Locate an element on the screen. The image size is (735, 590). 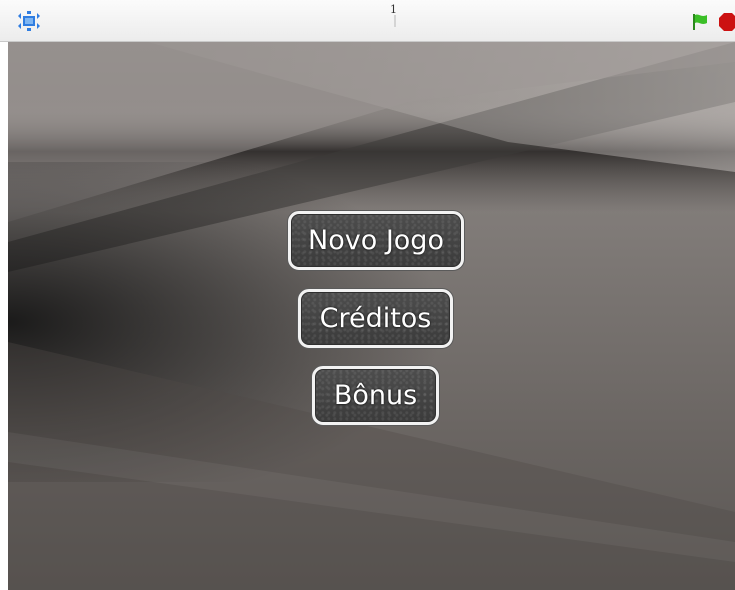
fullscreen-icon is located at coordinates (29, 21).